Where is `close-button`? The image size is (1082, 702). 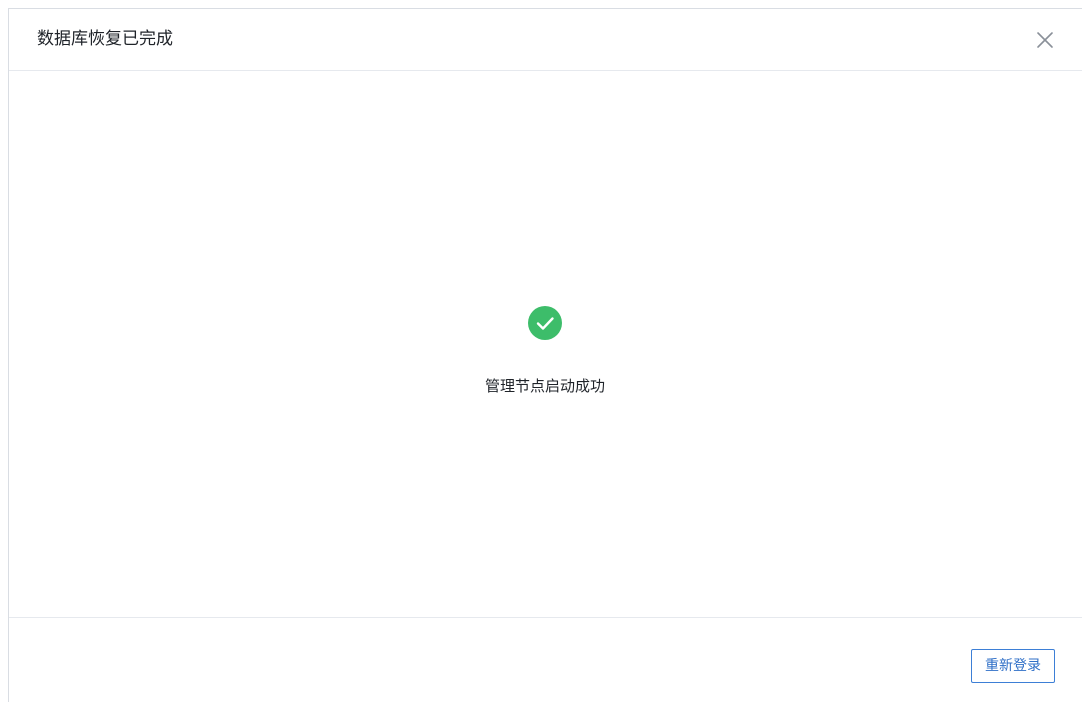
close-button is located at coordinates (1045, 40).